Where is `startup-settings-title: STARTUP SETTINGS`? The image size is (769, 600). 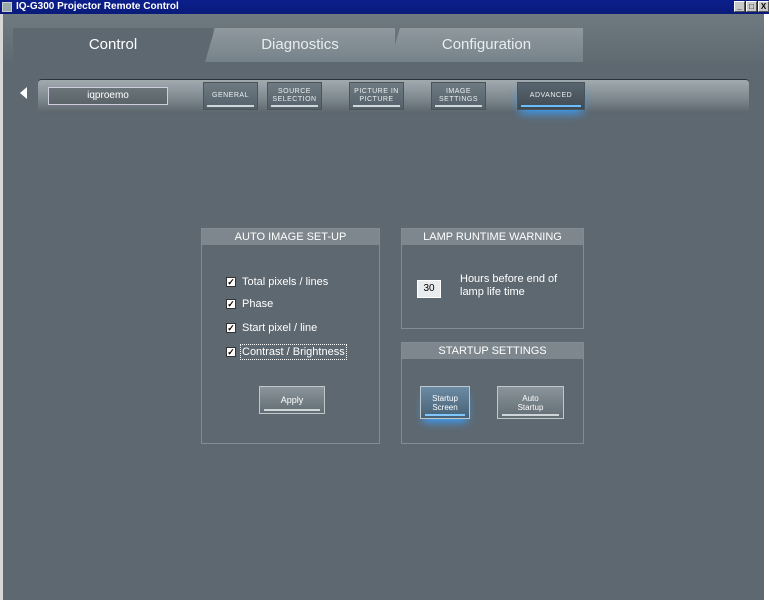
startup-settings-title: STARTUP SETTINGS is located at coordinates (492, 351).